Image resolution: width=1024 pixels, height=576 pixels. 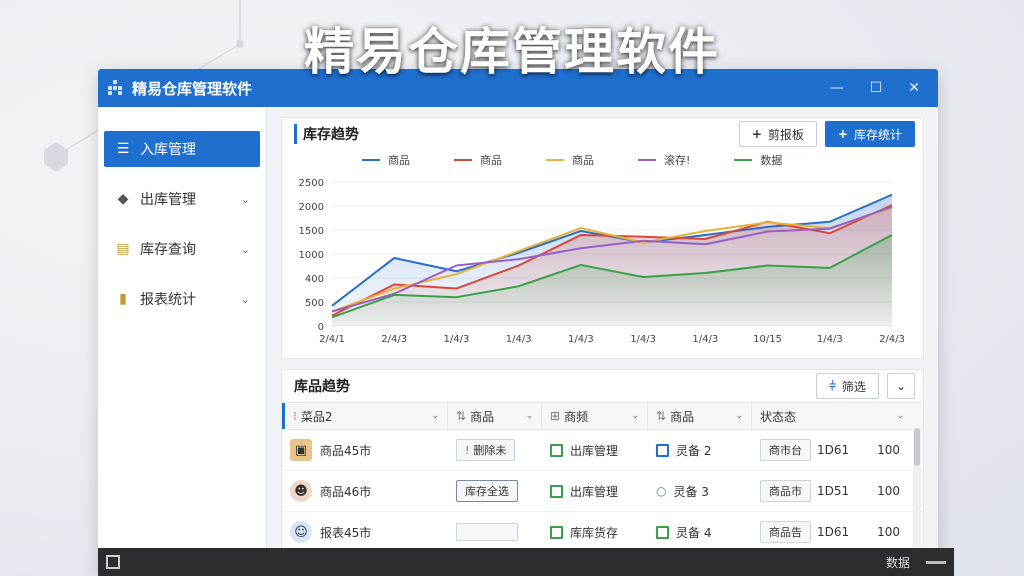 What do you see at coordinates (311, 255) in the screenshot?
I see `y-tick-label: 1000` at bounding box center [311, 255].